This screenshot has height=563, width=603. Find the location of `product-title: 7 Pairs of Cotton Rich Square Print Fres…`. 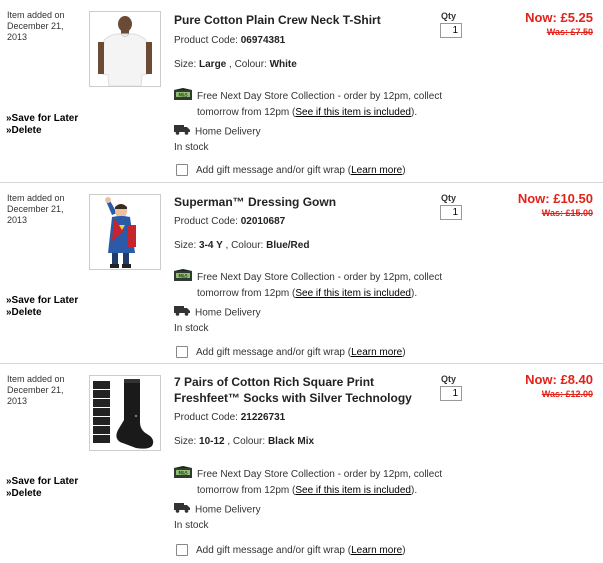

product-title: 7 Pairs of Cotton Rich Square Print Fres… is located at coordinates (294, 390).